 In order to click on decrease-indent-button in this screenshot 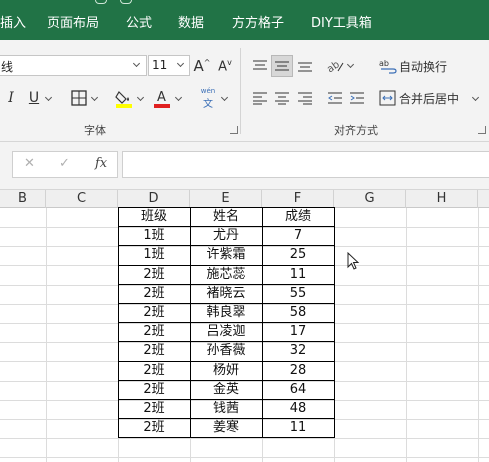, I will do `click(335, 98)`.